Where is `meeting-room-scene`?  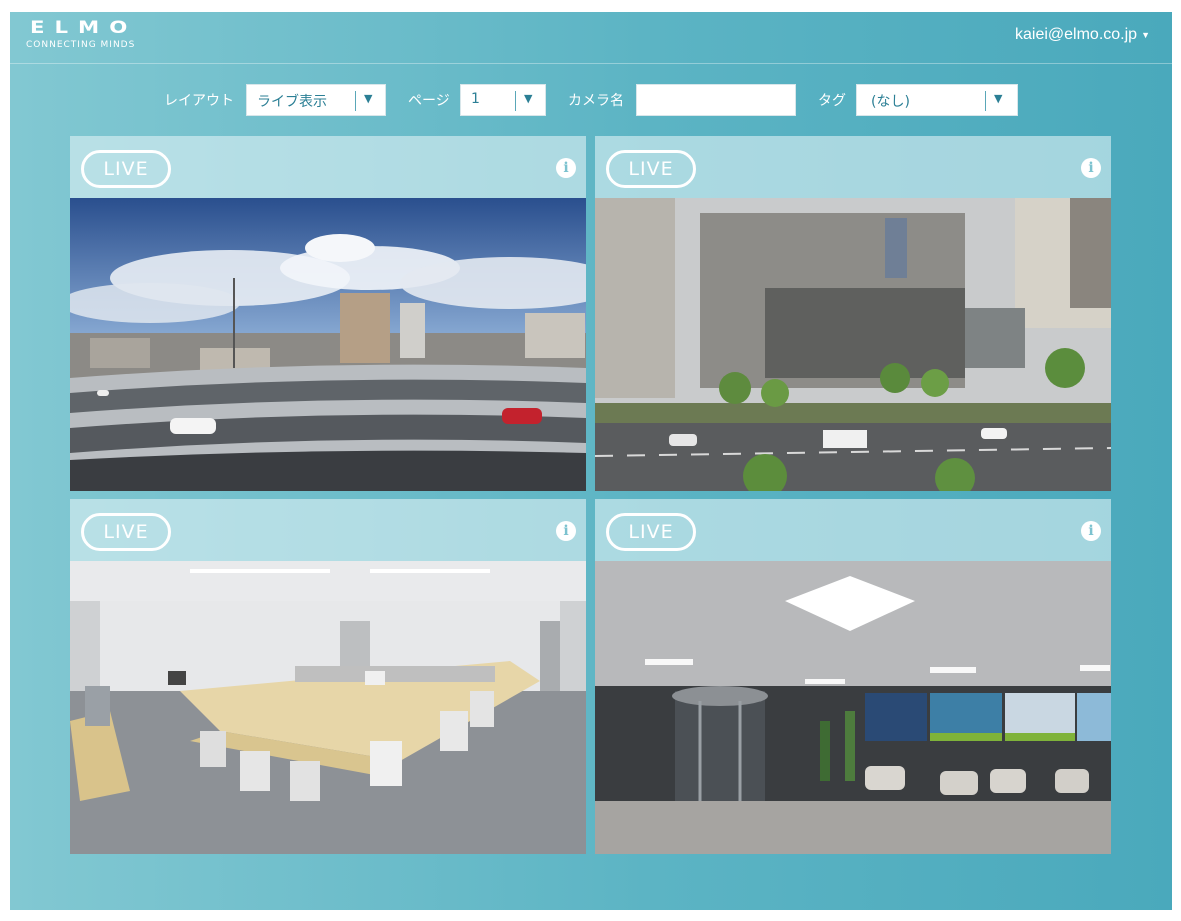 meeting-room-scene is located at coordinates (328, 707).